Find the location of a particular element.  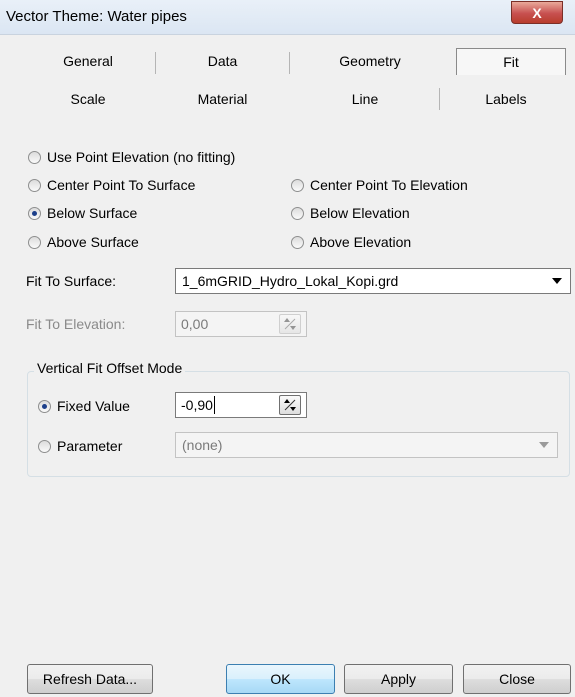

tab-labels: Labels is located at coordinates (506, 99).